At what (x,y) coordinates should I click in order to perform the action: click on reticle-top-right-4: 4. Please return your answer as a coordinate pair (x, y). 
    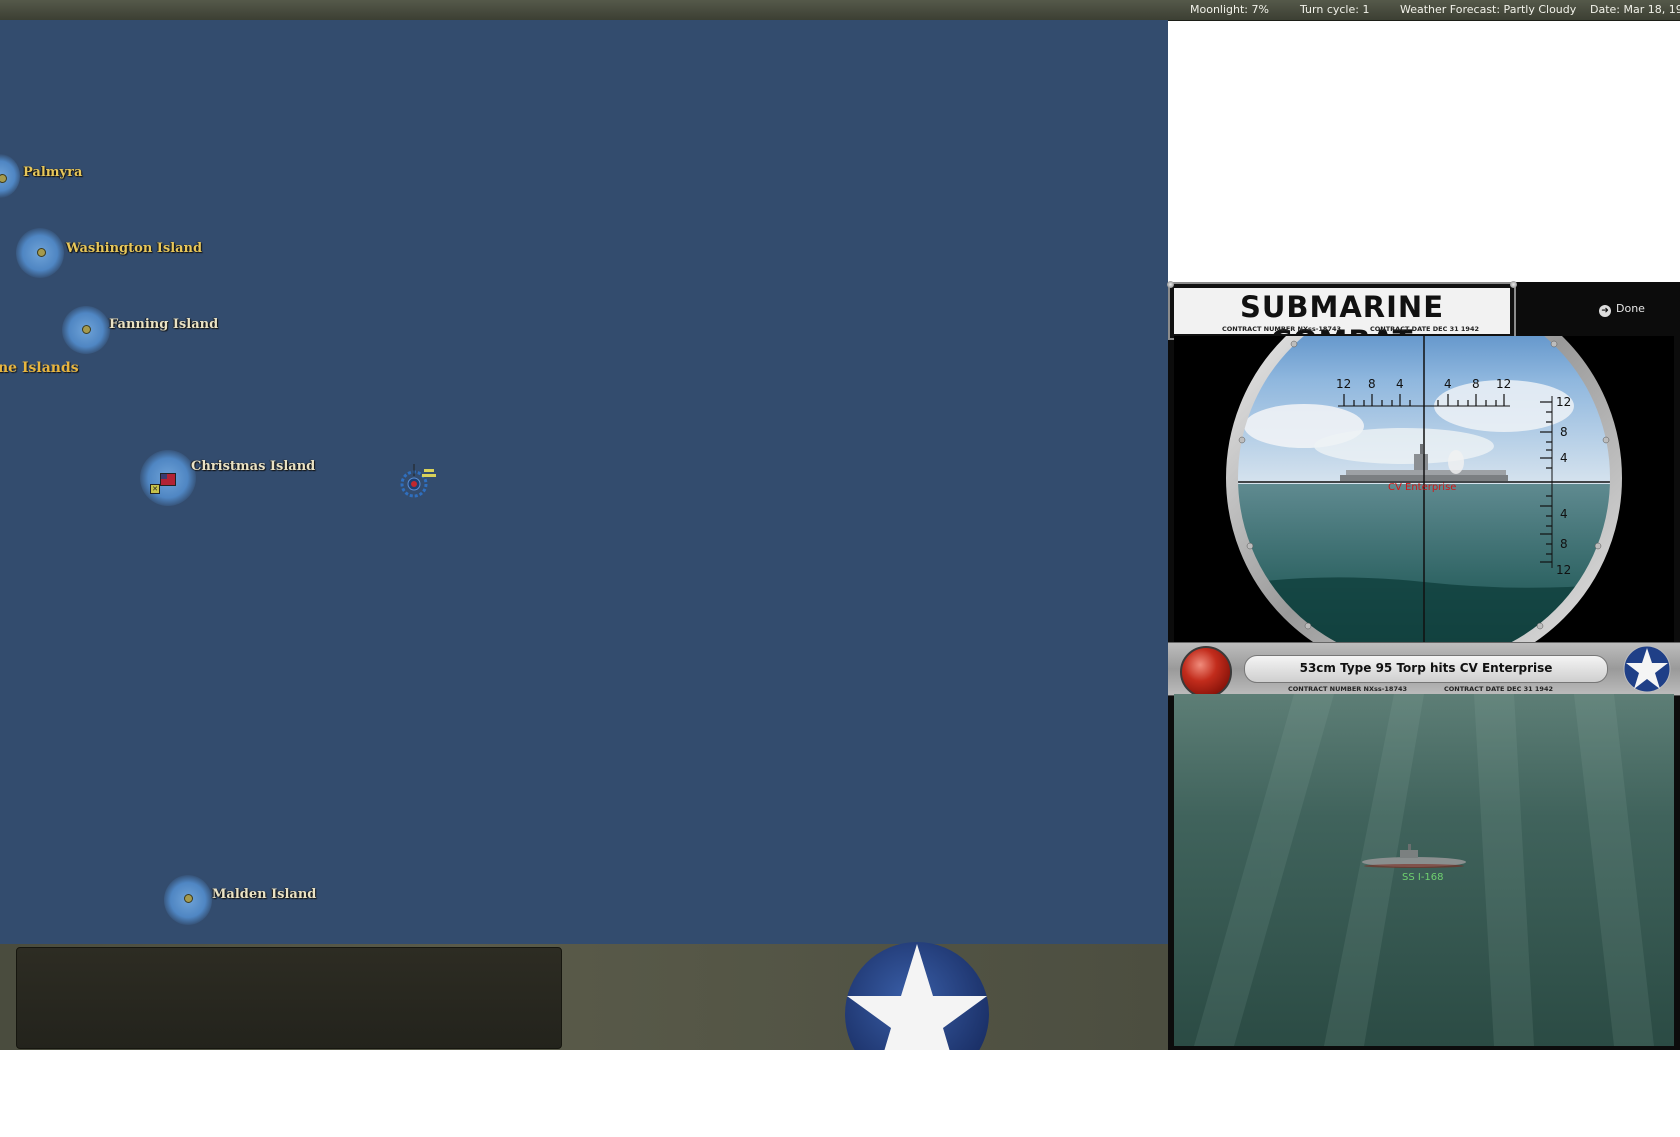
    Looking at the image, I should click on (1448, 384).